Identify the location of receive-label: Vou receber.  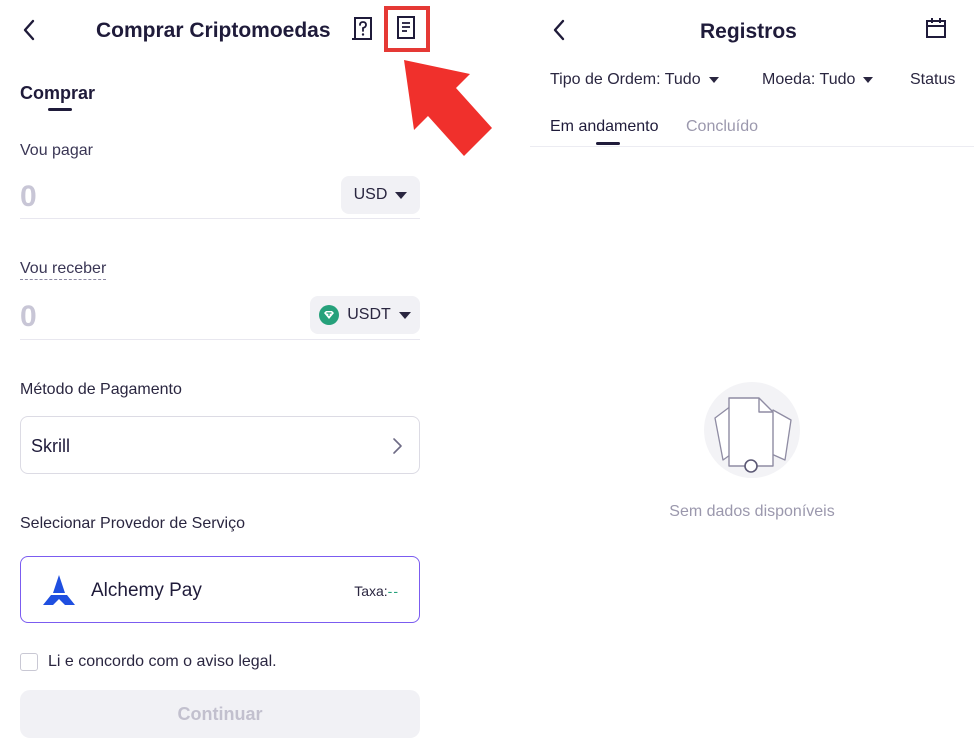
(63, 270).